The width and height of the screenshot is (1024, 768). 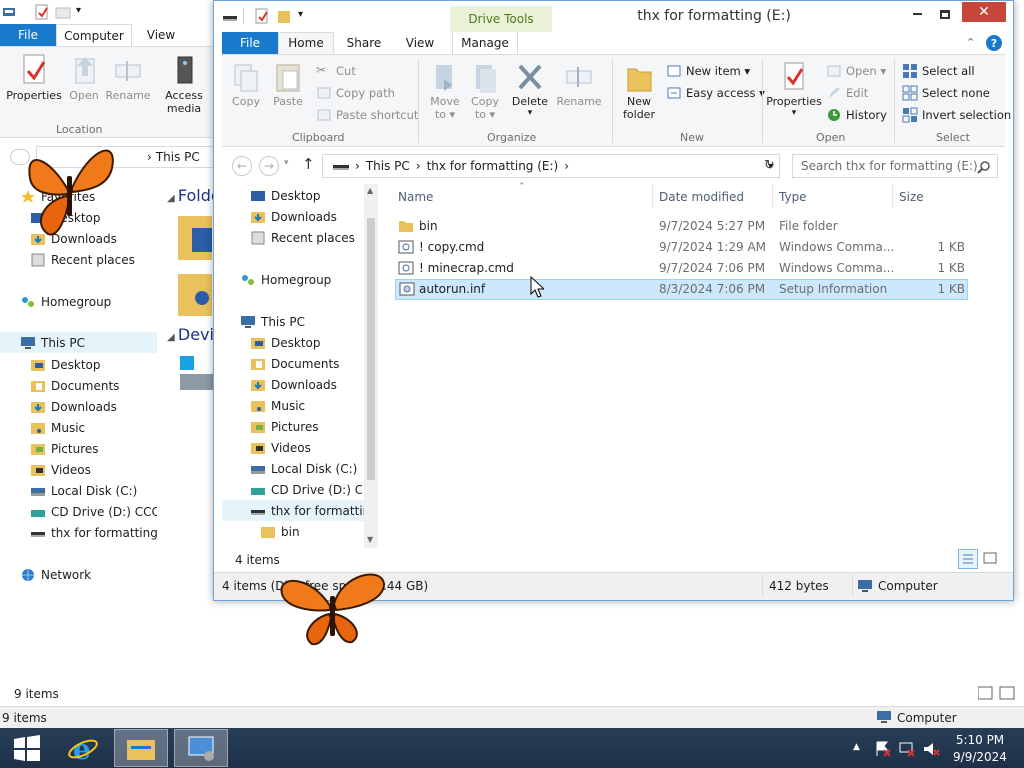 I want to click on taskbar-explorer-button, so click(x=141, y=748).